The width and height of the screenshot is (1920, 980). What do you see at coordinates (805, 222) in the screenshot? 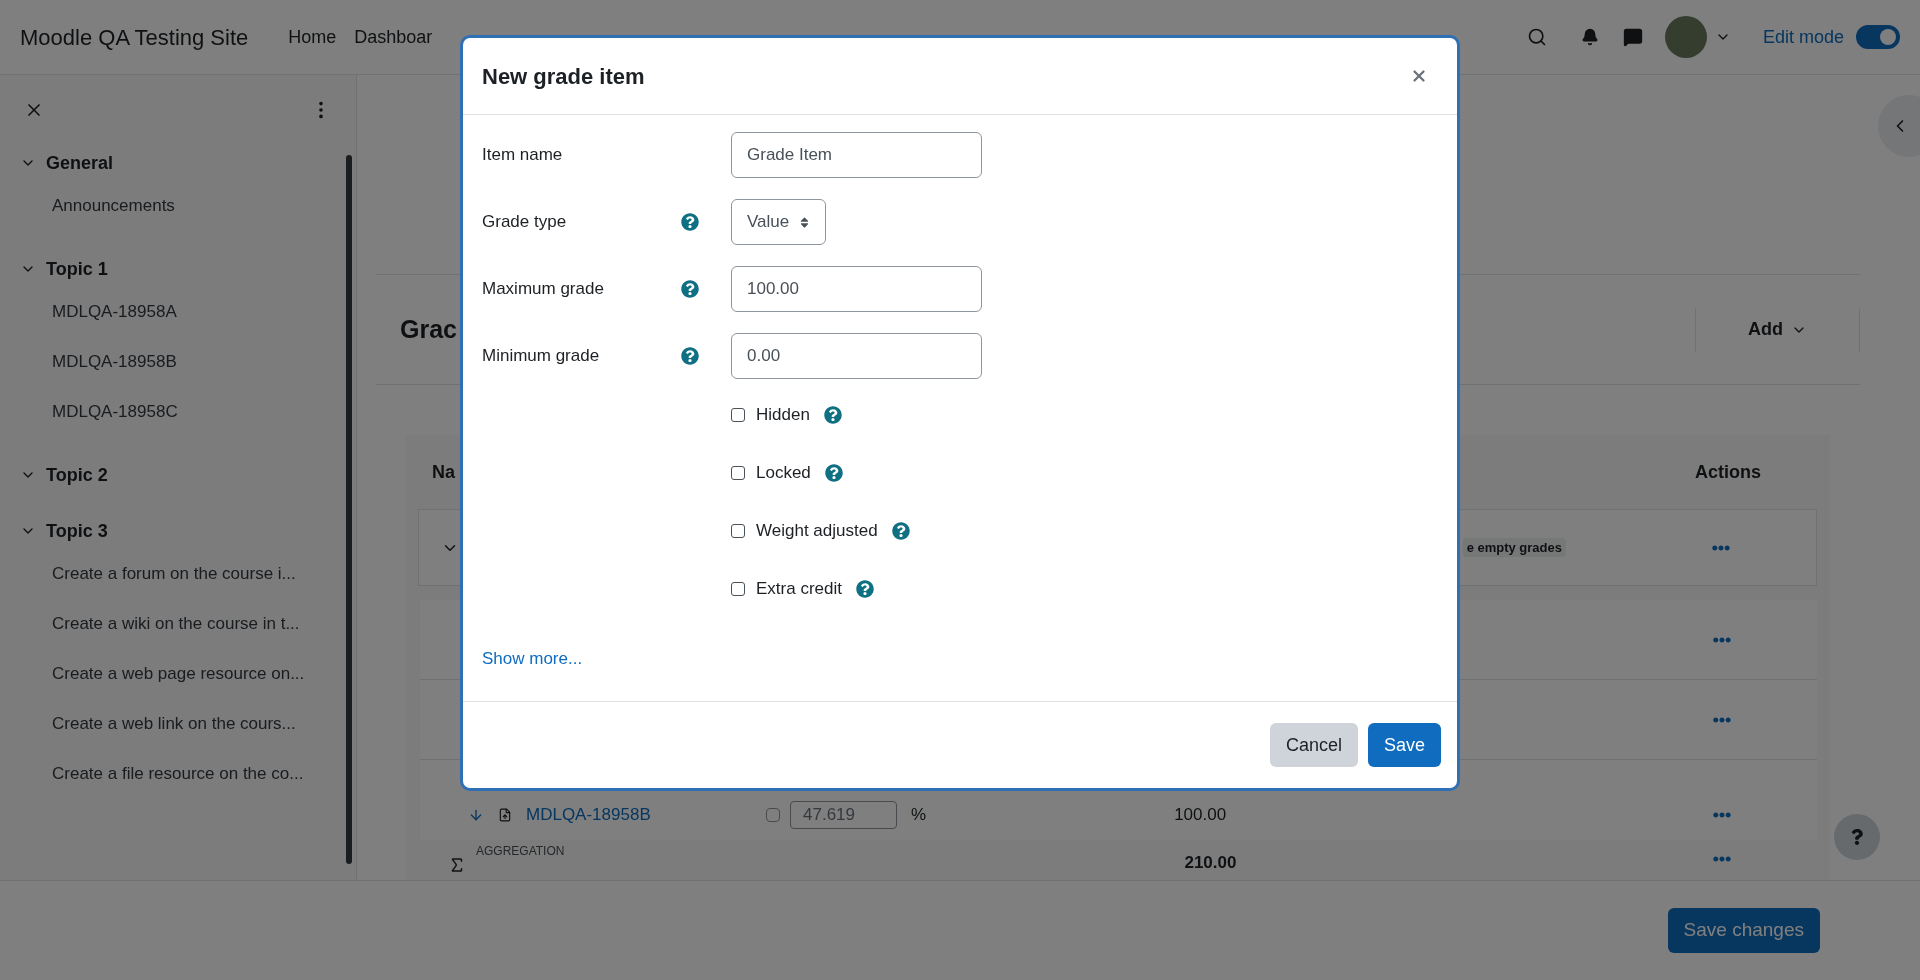
I see `sort-icon` at bounding box center [805, 222].